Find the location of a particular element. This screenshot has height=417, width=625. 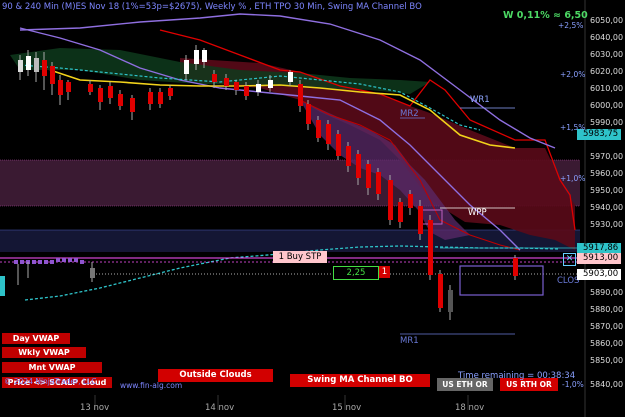

axis-price: 5990,00 is located at coordinates (607, 122).